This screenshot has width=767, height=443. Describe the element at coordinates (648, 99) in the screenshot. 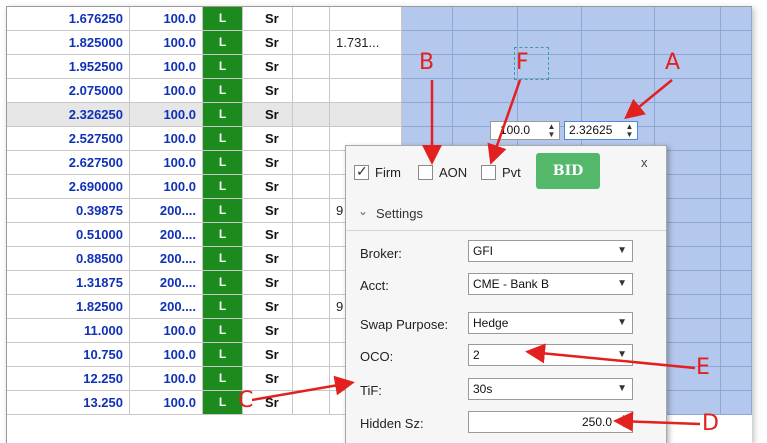

I see `arrow-a` at that location.